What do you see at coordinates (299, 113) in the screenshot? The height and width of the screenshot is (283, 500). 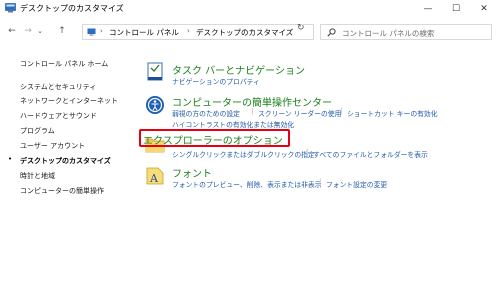 I see `link-screen-reader: スクリーン リーダーの使用` at bounding box center [299, 113].